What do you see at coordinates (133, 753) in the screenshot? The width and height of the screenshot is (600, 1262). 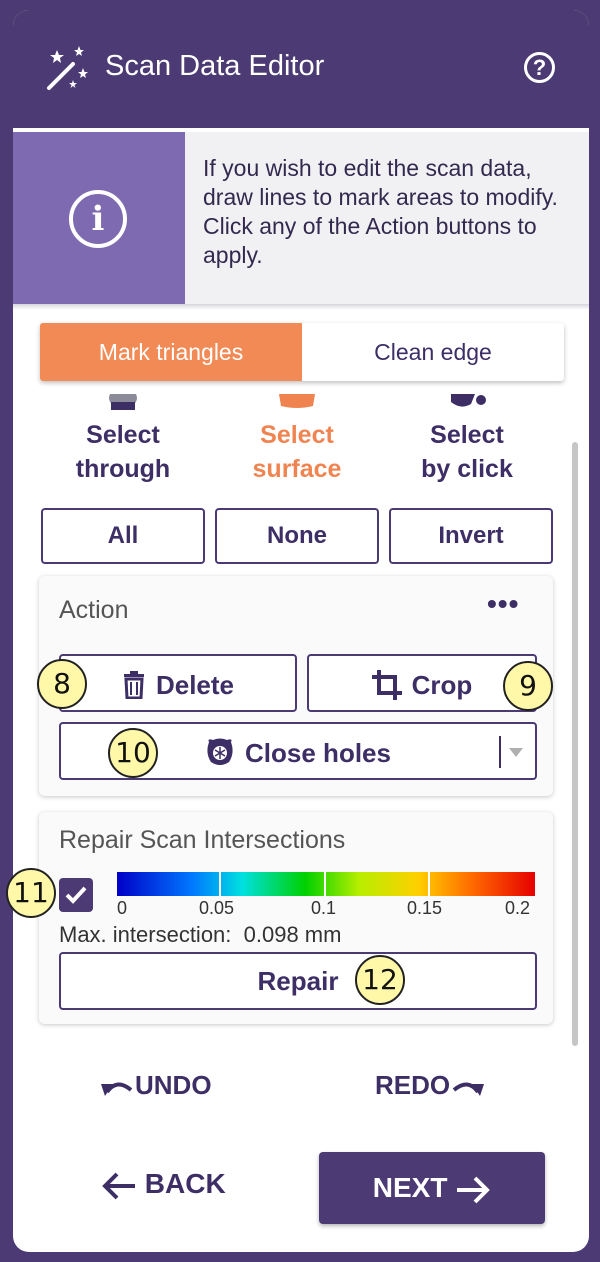 I see `callout-badge-10: 10` at bounding box center [133, 753].